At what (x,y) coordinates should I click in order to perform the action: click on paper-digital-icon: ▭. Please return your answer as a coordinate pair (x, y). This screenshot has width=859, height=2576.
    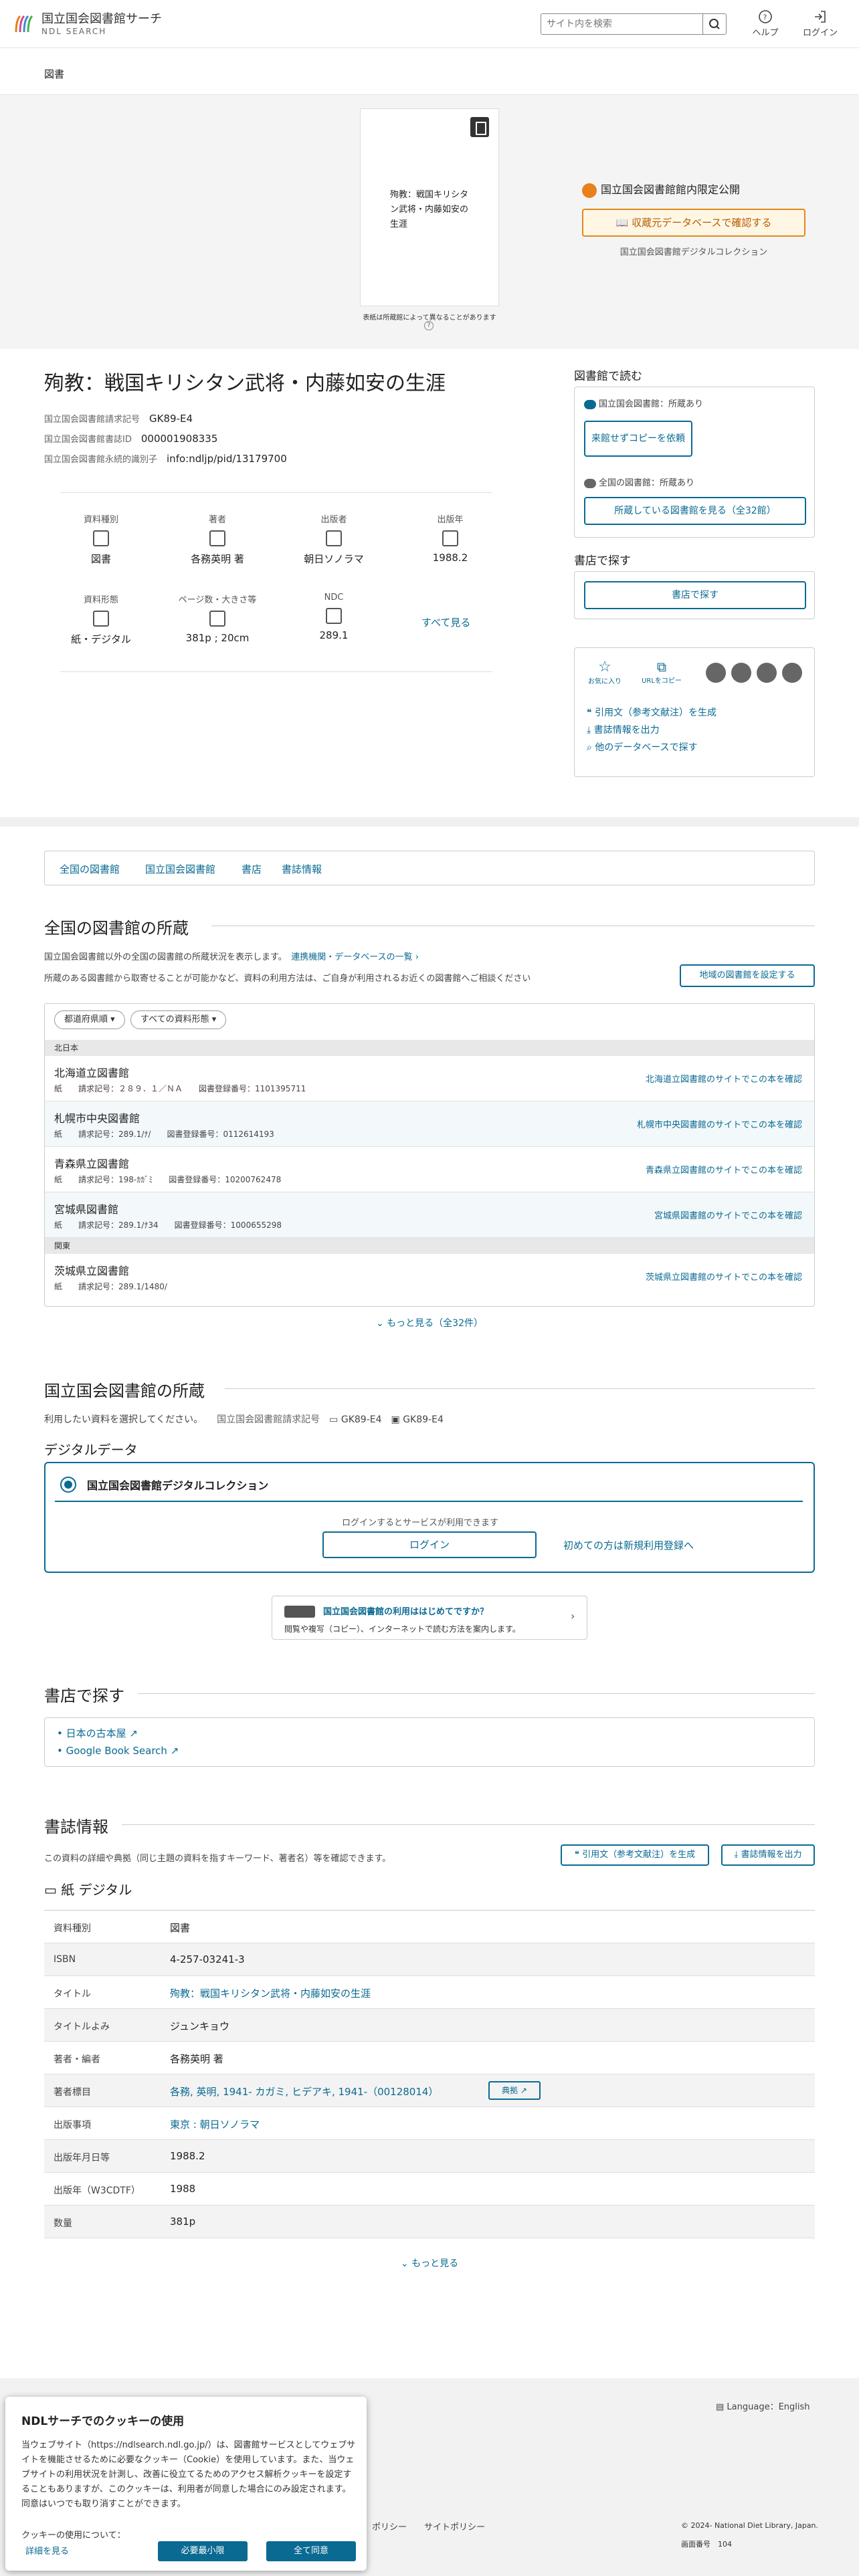
    Looking at the image, I should click on (53, 1890).